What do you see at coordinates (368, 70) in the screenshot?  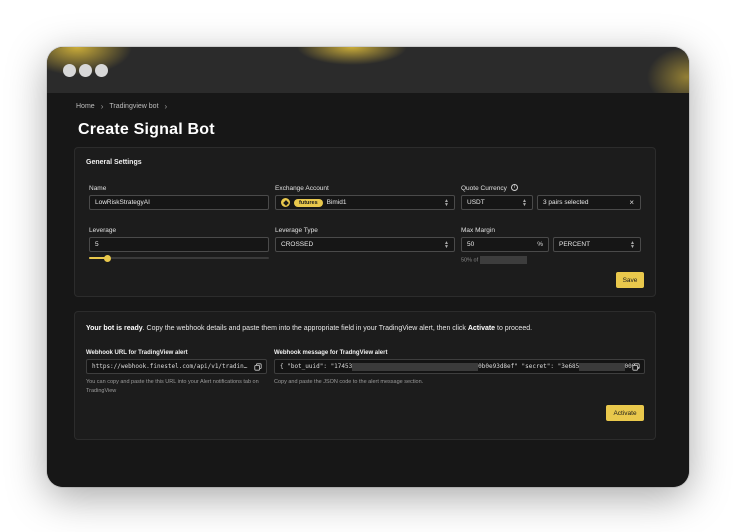 I see `window-titlebar` at bounding box center [368, 70].